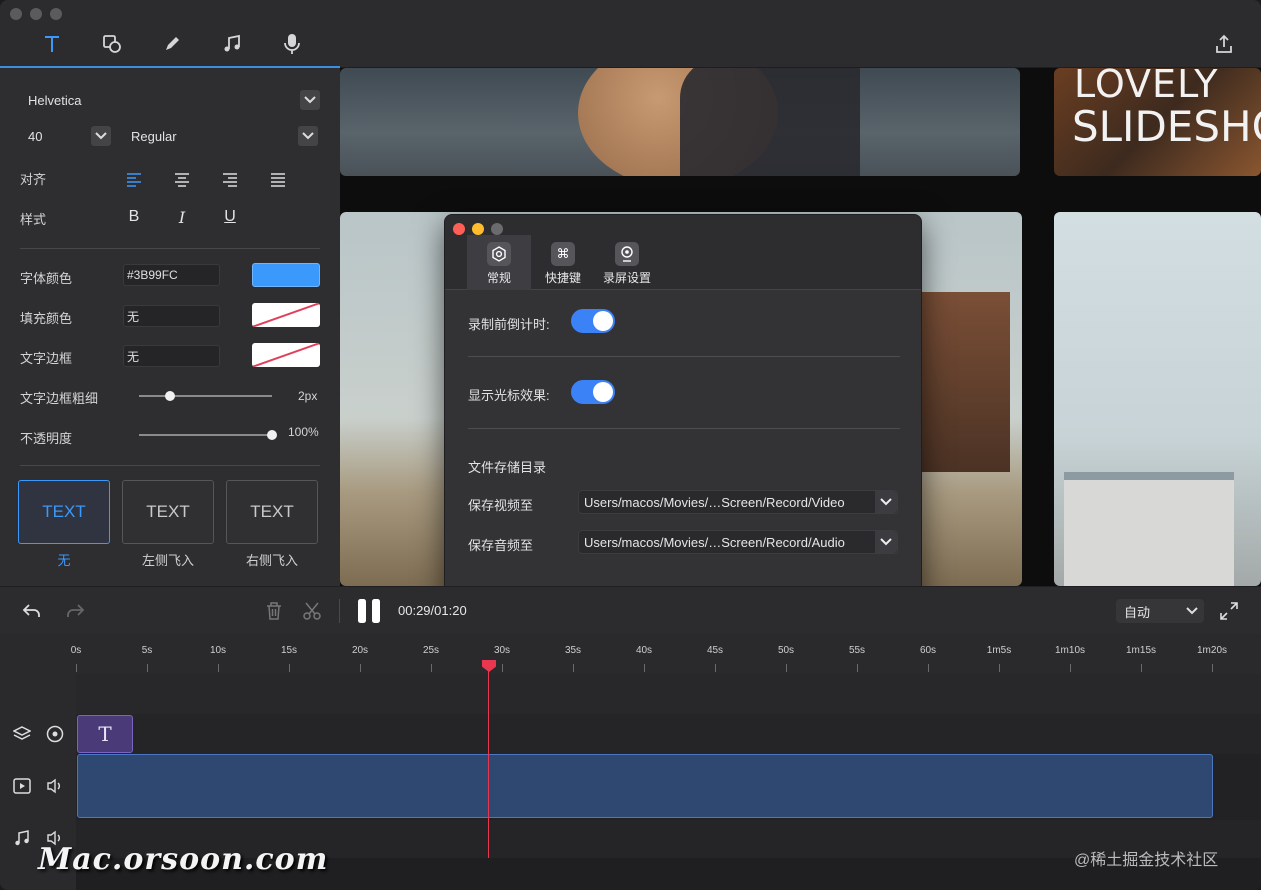 The width and height of the screenshot is (1261, 890). What do you see at coordinates (488, 762) in the screenshot?
I see `playhead` at bounding box center [488, 762].